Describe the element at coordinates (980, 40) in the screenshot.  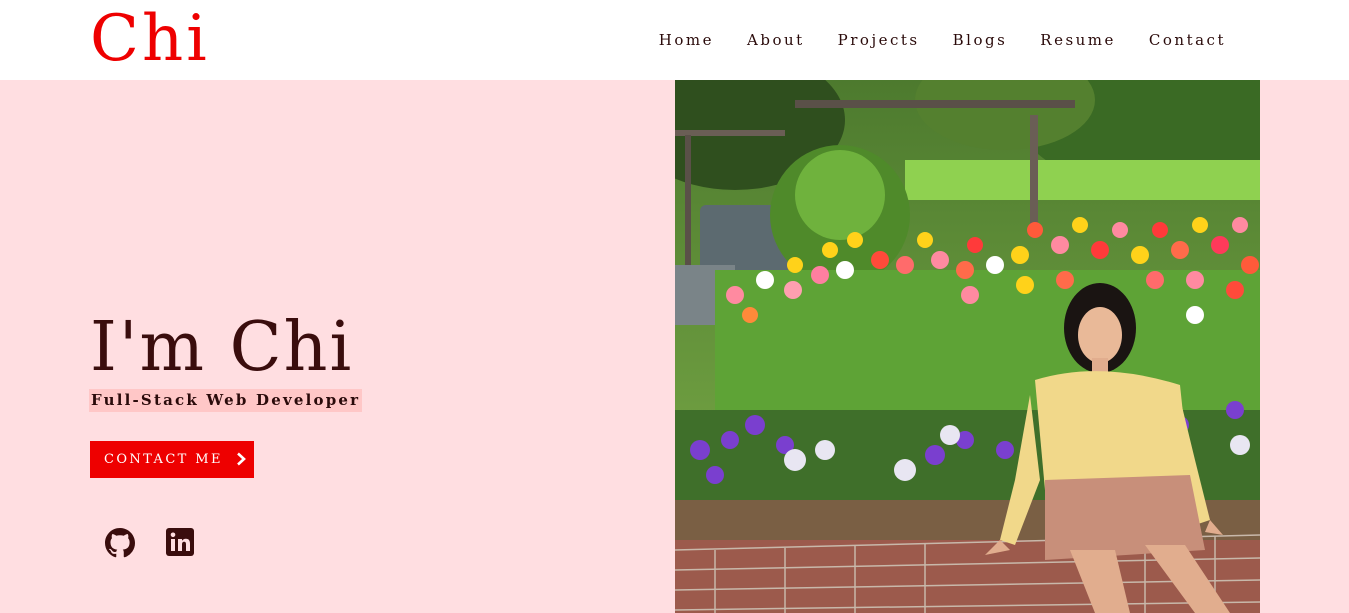
I see `nav-blogs: Blogs` at that location.